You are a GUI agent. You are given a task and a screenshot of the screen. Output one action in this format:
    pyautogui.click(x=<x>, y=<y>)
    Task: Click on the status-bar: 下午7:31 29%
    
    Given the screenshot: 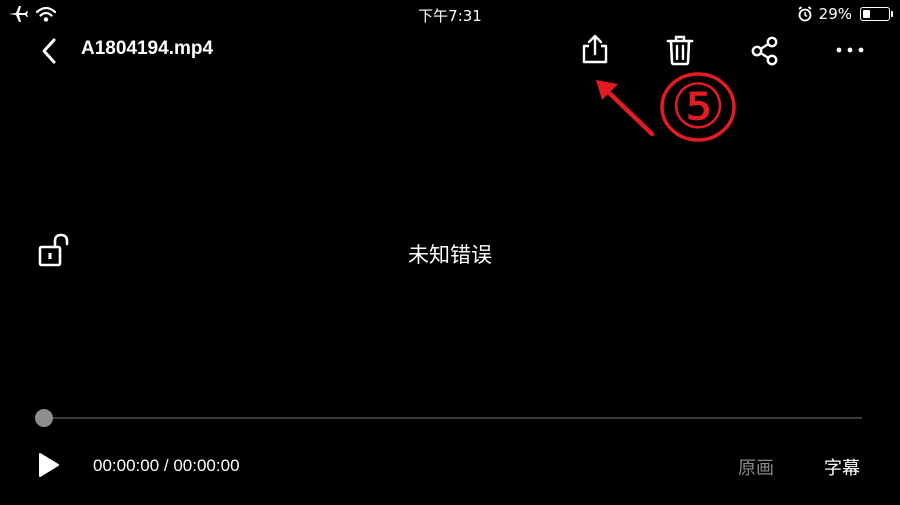 What is the action you would take?
    pyautogui.click(x=450, y=14)
    